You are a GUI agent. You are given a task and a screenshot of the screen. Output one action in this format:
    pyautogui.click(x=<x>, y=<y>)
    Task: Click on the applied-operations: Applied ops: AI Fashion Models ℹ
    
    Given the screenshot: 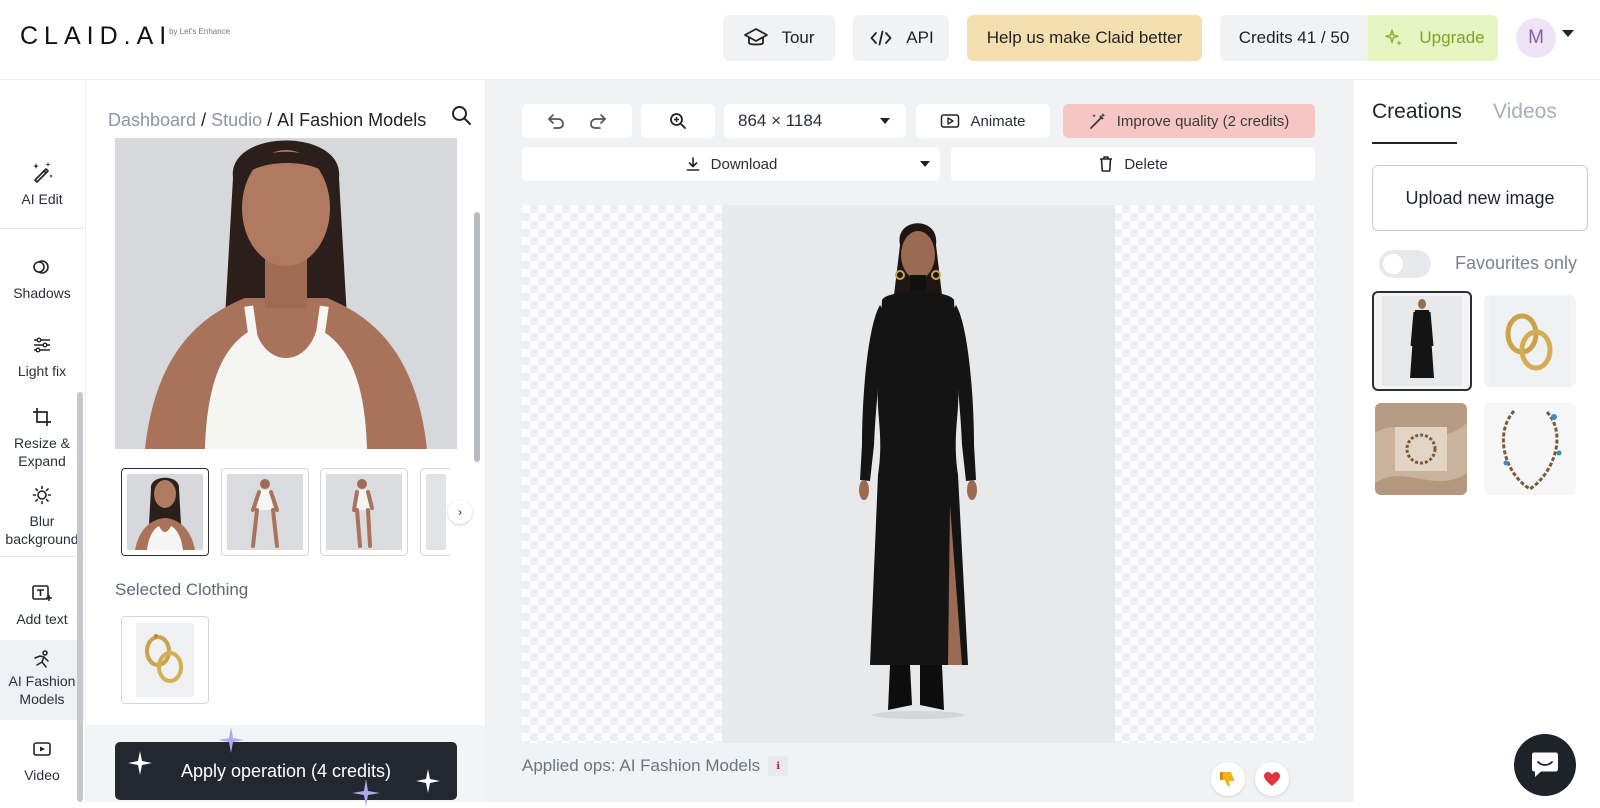 What is the action you would take?
    pyautogui.click(x=655, y=766)
    